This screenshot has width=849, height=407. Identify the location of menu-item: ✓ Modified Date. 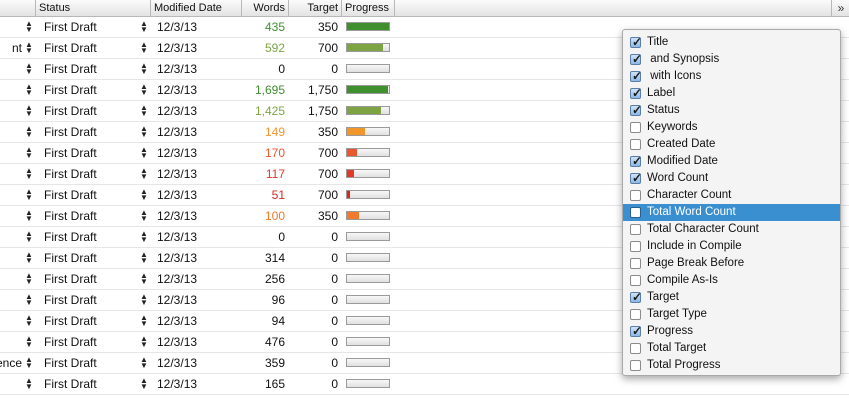
(731, 161).